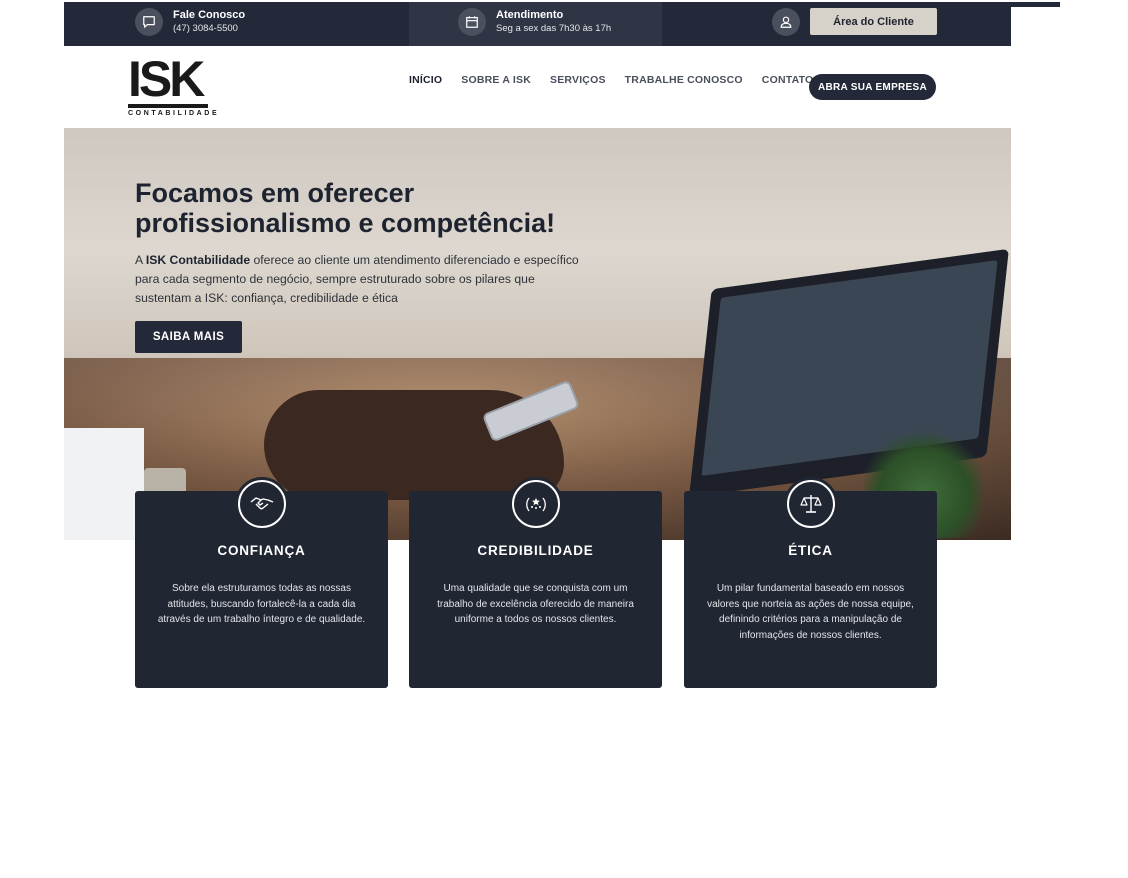 The width and height of the screenshot is (1128, 878). Describe the element at coordinates (810, 550) in the screenshot. I see `card-title: ÉTICA` at that location.